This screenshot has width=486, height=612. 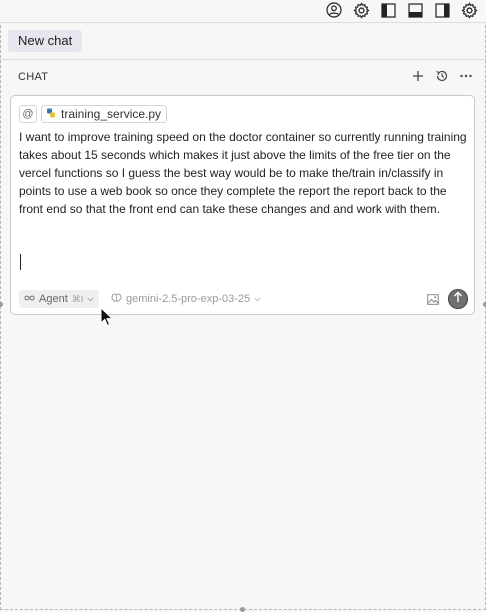 What do you see at coordinates (1, 304) in the screenshot?
I see `resize-handle-left` at bounding box center [1, 304].